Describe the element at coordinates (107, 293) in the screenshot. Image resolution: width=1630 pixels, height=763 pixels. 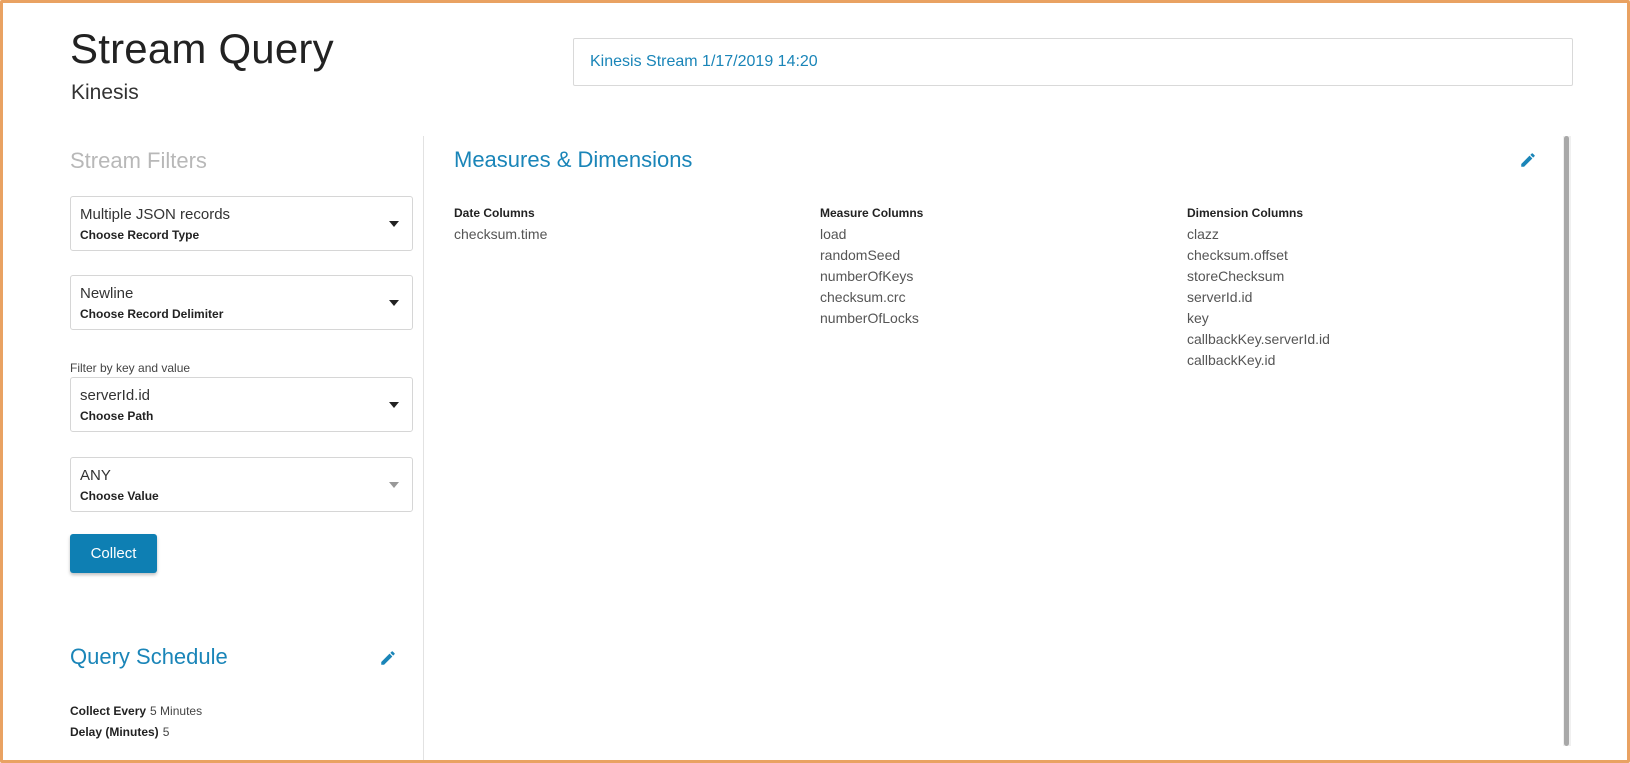
I see `record-delimiter-value: Newline` at that location.